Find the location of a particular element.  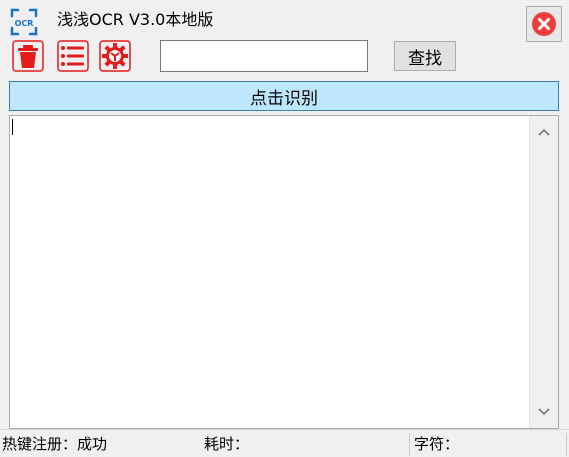

gear-icon is located at coordinates (115, 56).